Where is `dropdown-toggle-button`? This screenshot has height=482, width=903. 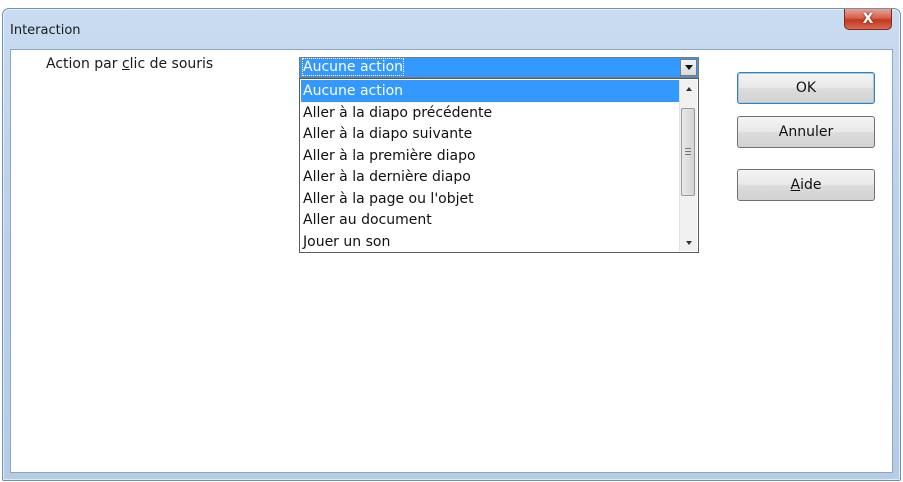
dropdown-toggle-button is located at coordinates (688, 67).